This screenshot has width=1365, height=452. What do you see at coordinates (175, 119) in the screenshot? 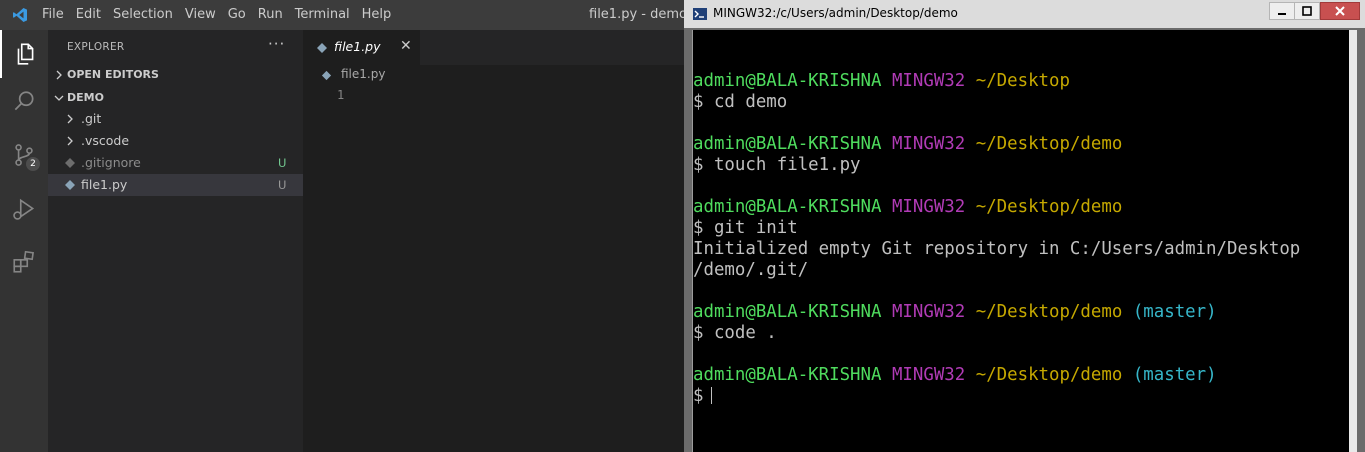
I see `tree-item-git-folder: .git` at bounding box center [175, 119].